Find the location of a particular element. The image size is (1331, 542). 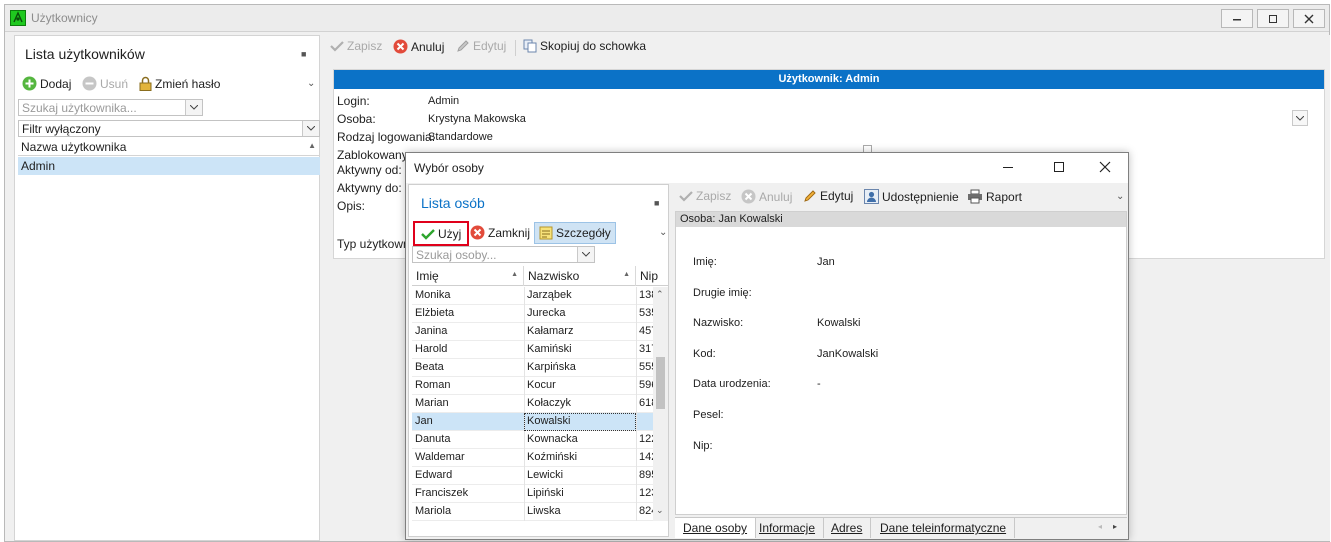

cell-first-name: Waldemar is located at coordinates (440, 457).